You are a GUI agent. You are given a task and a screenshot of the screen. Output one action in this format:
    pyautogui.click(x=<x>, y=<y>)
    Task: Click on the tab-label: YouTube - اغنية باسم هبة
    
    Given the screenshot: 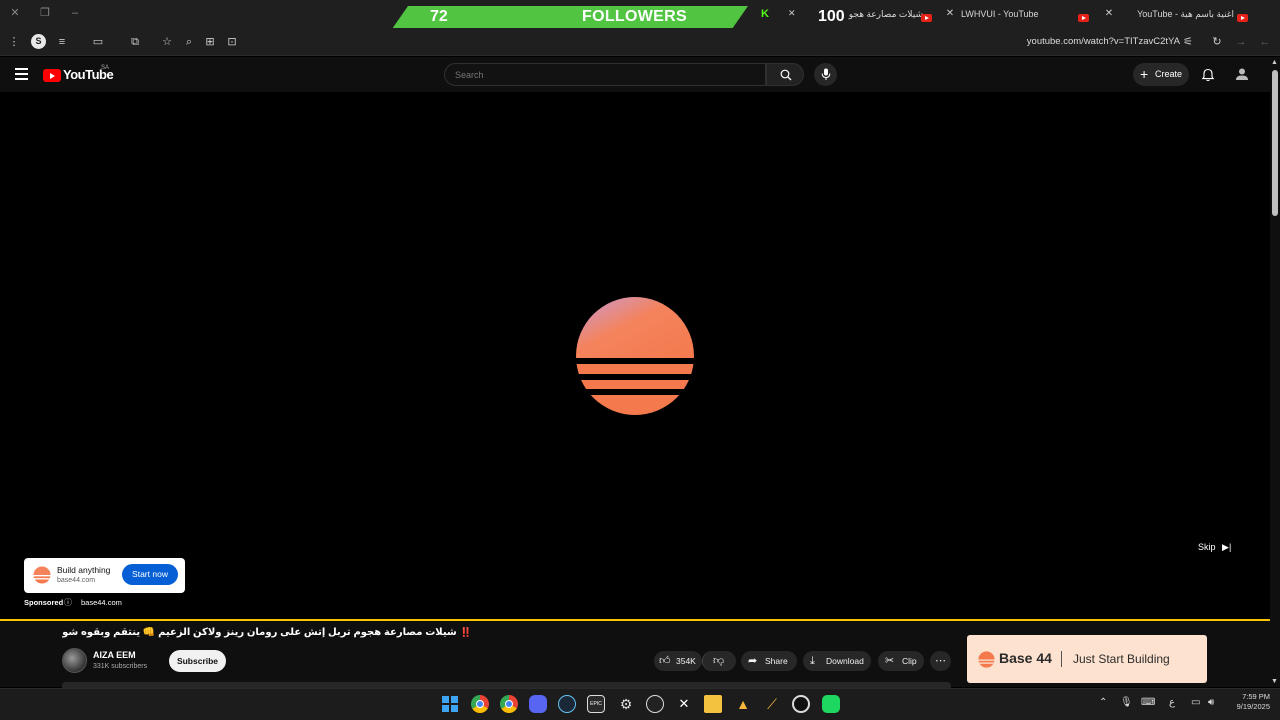 What is the action you would take?
    pyautogui.click(x=1185, y=14)
    